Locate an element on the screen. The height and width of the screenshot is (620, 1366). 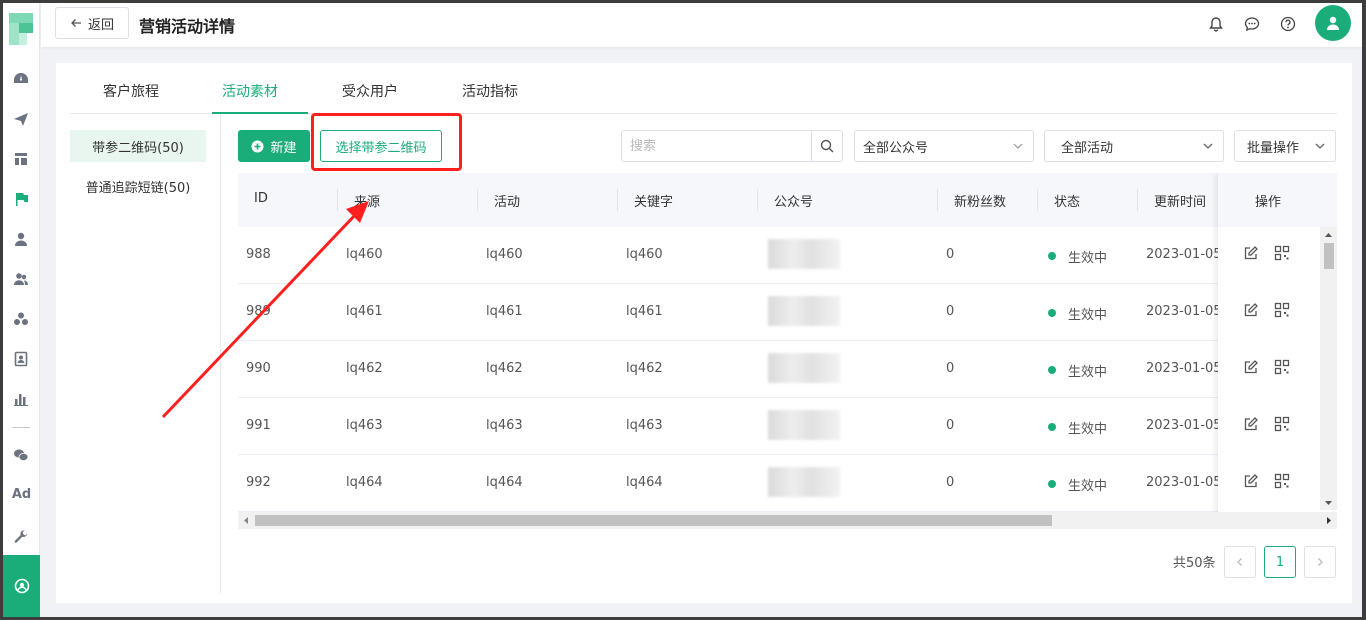
cell-keyword: lq460 is located at coordinates (644, 254).